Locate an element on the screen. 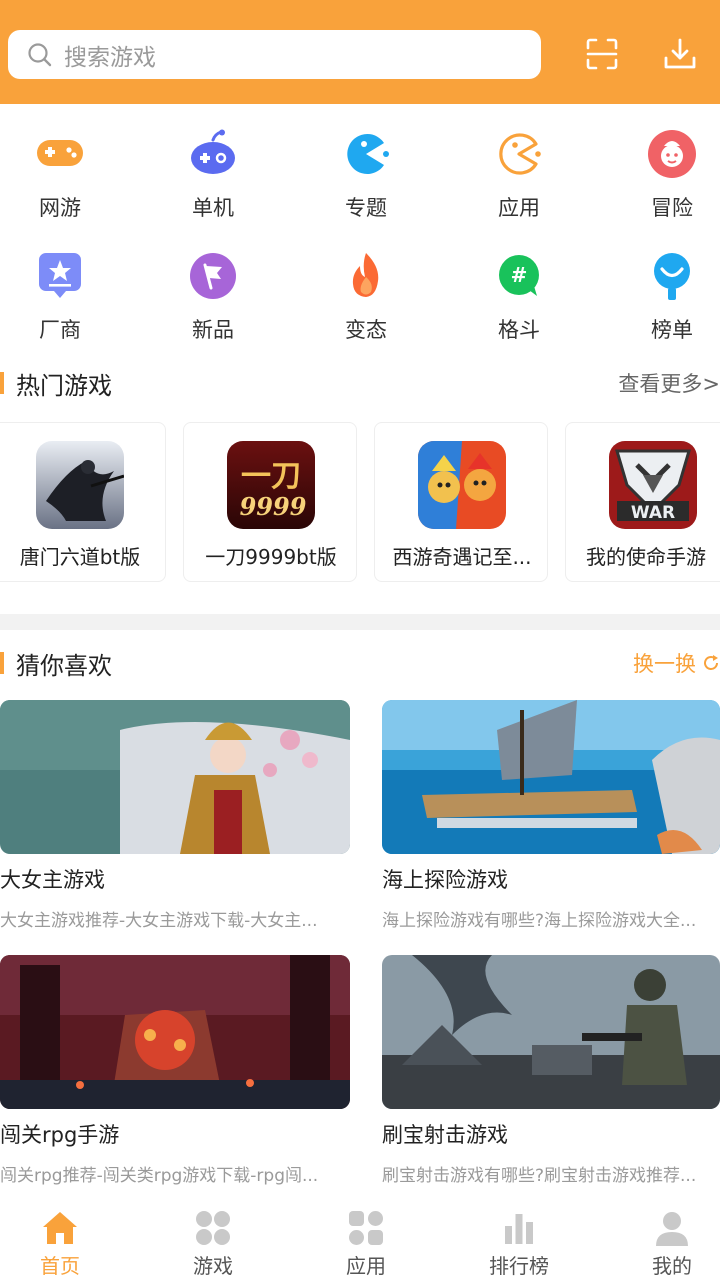  category-label: 厂商 is located at coordinates (60, 330).